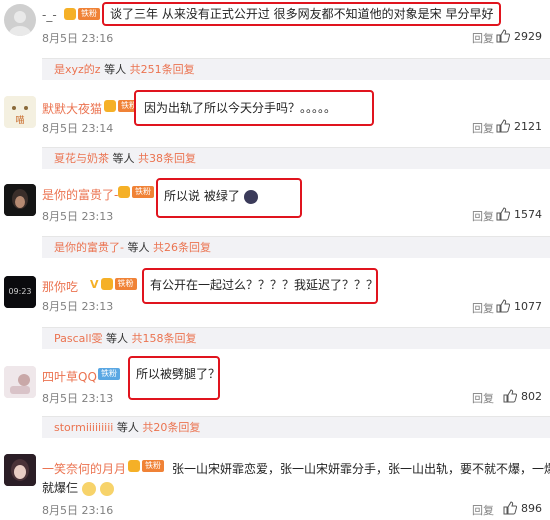 Image resolution: width=550 pixels, height=520 pixels. I want to click on replies-summary: 是你的富贵了- 等人 共26条回复, so click(296, 247).